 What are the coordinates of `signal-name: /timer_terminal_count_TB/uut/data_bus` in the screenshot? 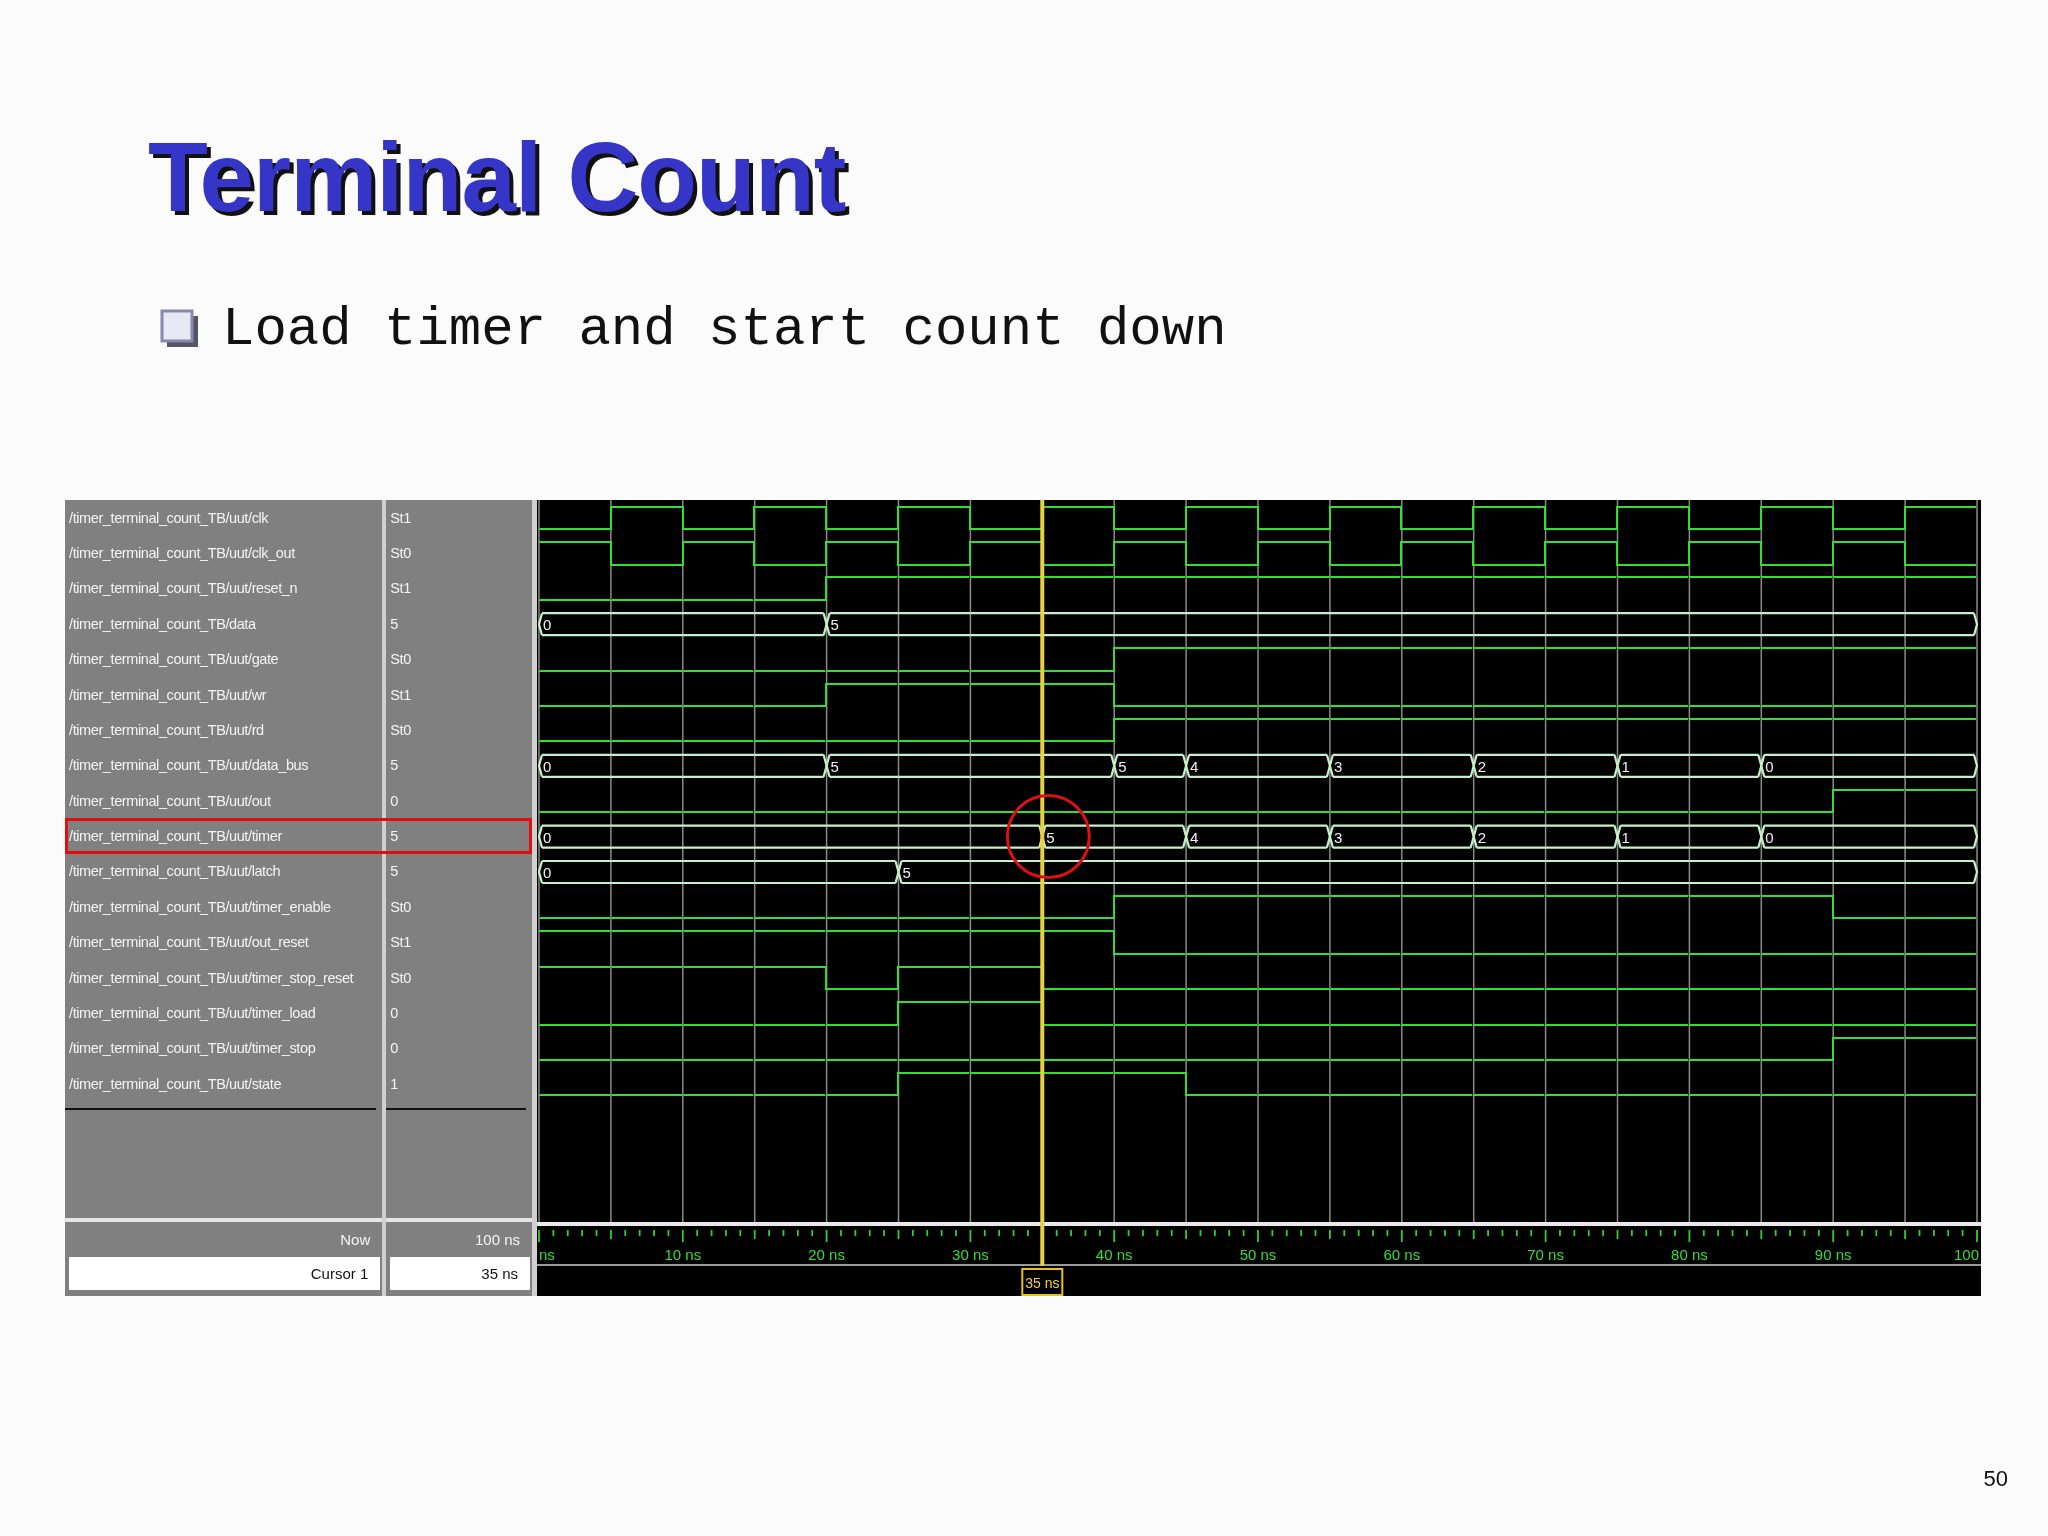 It's located at (224, 765).